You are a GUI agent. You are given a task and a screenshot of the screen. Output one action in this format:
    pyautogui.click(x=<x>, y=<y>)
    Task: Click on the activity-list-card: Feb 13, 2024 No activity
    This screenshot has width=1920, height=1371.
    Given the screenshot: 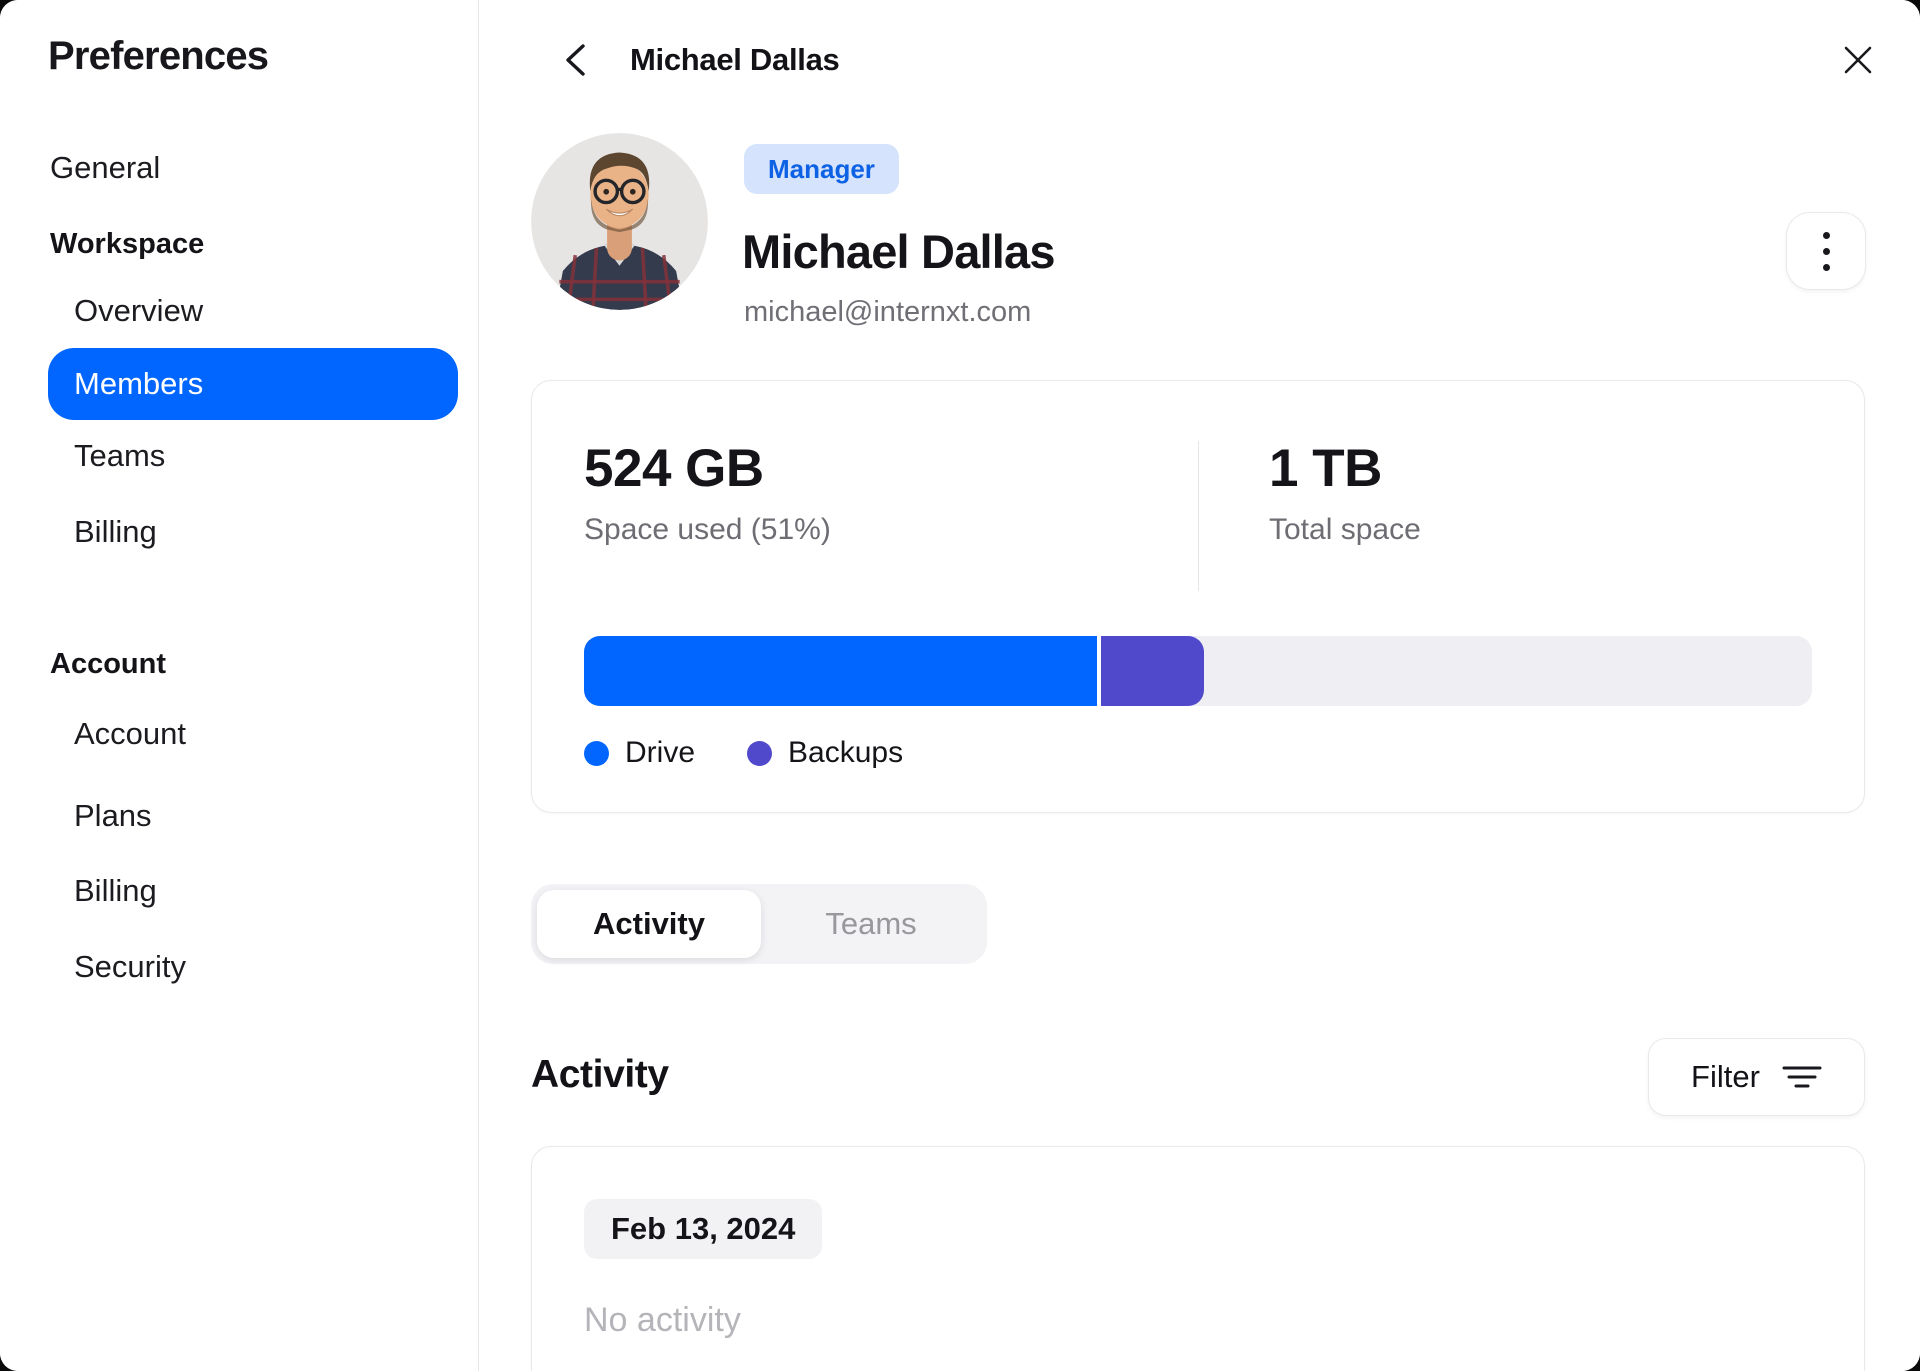 What is the action you would take?
    pyautogui.click(x=1198, y=1258)
    